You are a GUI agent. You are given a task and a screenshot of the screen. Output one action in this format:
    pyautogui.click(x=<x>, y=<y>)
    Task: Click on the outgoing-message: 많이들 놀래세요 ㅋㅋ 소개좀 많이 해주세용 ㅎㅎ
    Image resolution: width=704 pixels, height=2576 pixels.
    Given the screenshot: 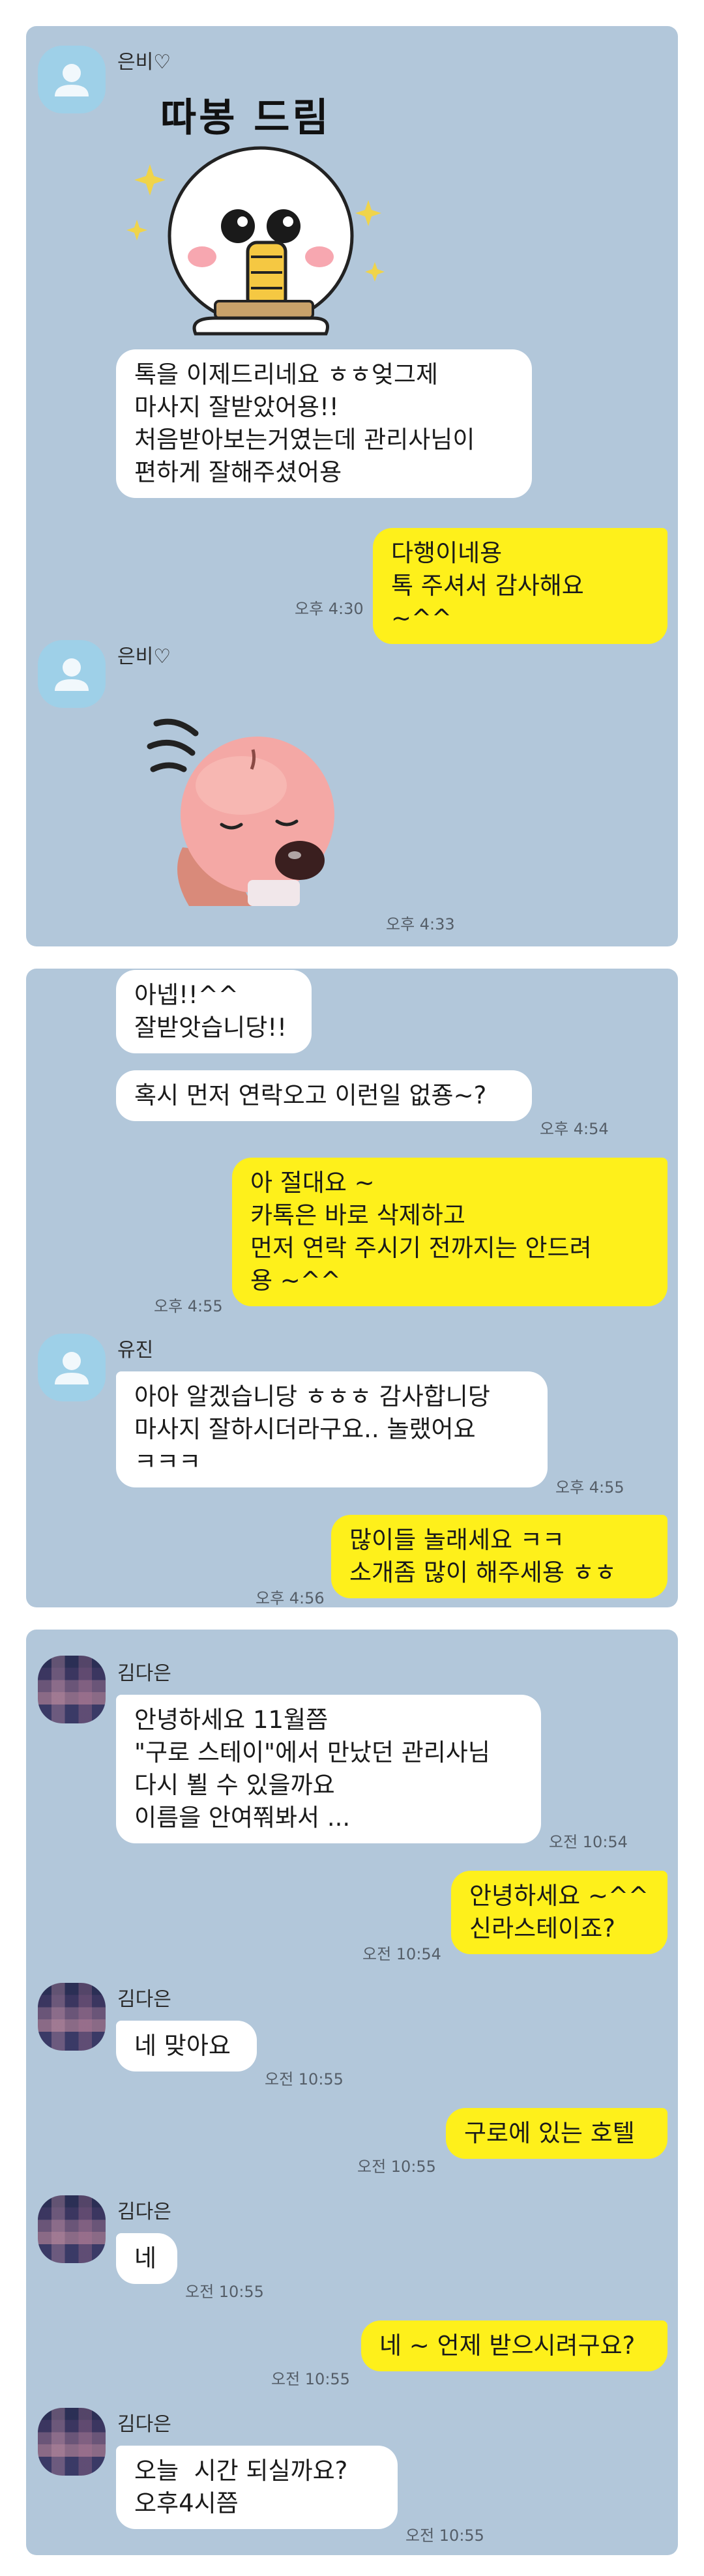 What is the action you would take?
    pyautogui.click(x=499, y=1556)
    